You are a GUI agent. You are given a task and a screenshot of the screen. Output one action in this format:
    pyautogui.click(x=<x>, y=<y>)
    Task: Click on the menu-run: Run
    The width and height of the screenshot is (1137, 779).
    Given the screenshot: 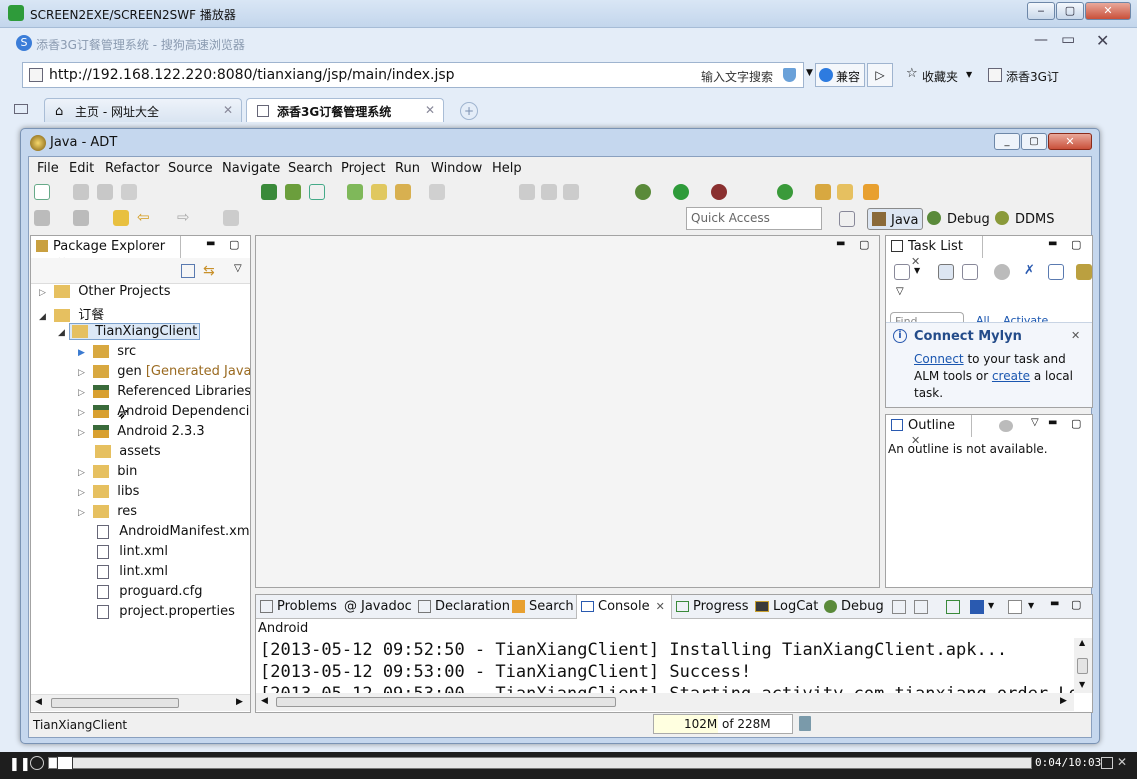 What is the action you would take?
    pyautogui.click(x=407, y=168)
    